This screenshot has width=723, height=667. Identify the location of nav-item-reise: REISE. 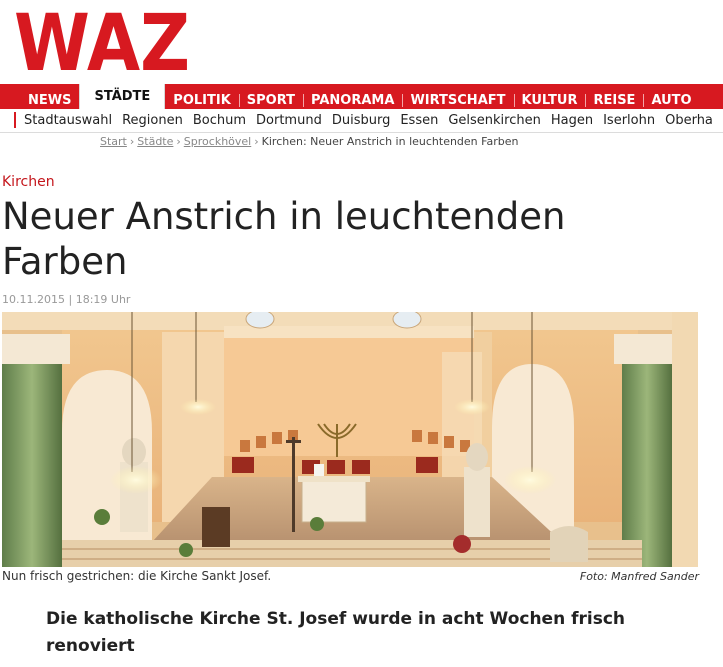
(614, 98).